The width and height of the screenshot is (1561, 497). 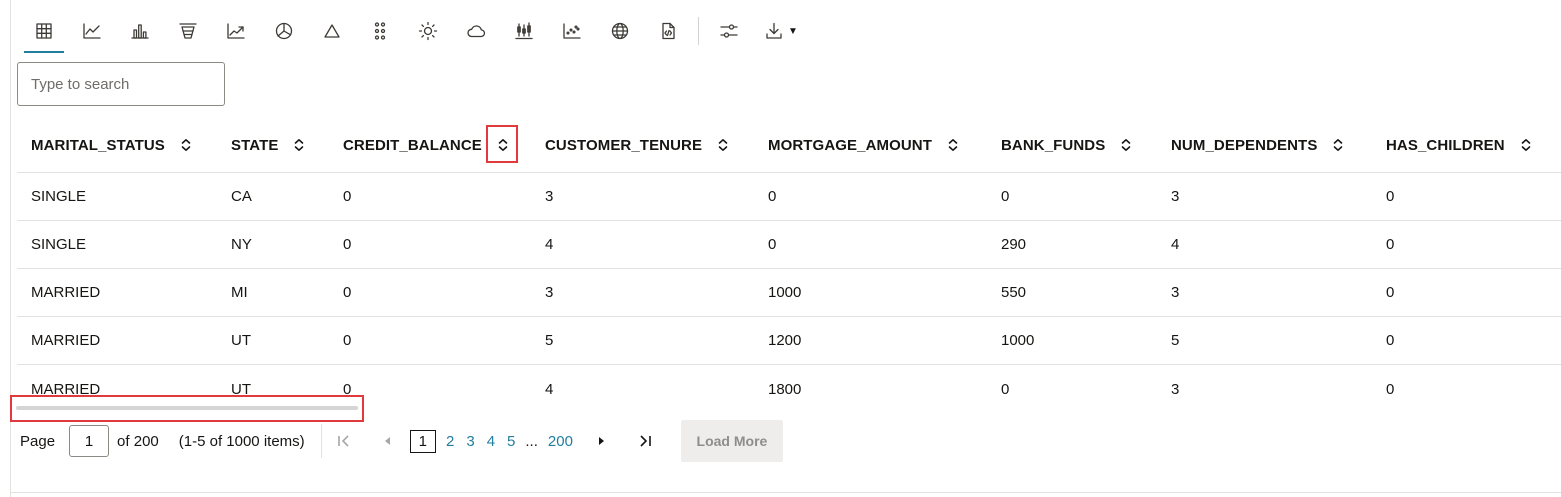 I want to click on search-box, so click(x=121, y=84).